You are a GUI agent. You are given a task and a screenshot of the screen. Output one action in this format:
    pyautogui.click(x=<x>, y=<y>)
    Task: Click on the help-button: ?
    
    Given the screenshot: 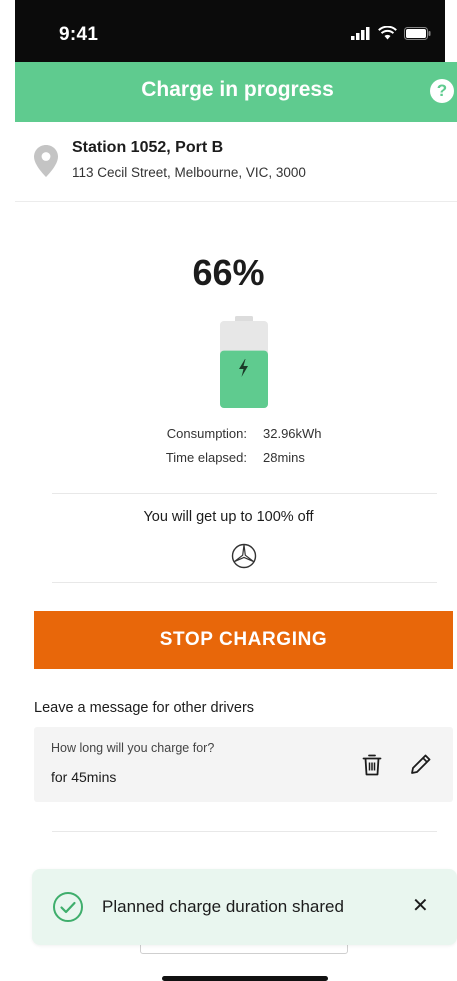 What is the action you would take?
    pyautogui.click(x=442, y=91)
    